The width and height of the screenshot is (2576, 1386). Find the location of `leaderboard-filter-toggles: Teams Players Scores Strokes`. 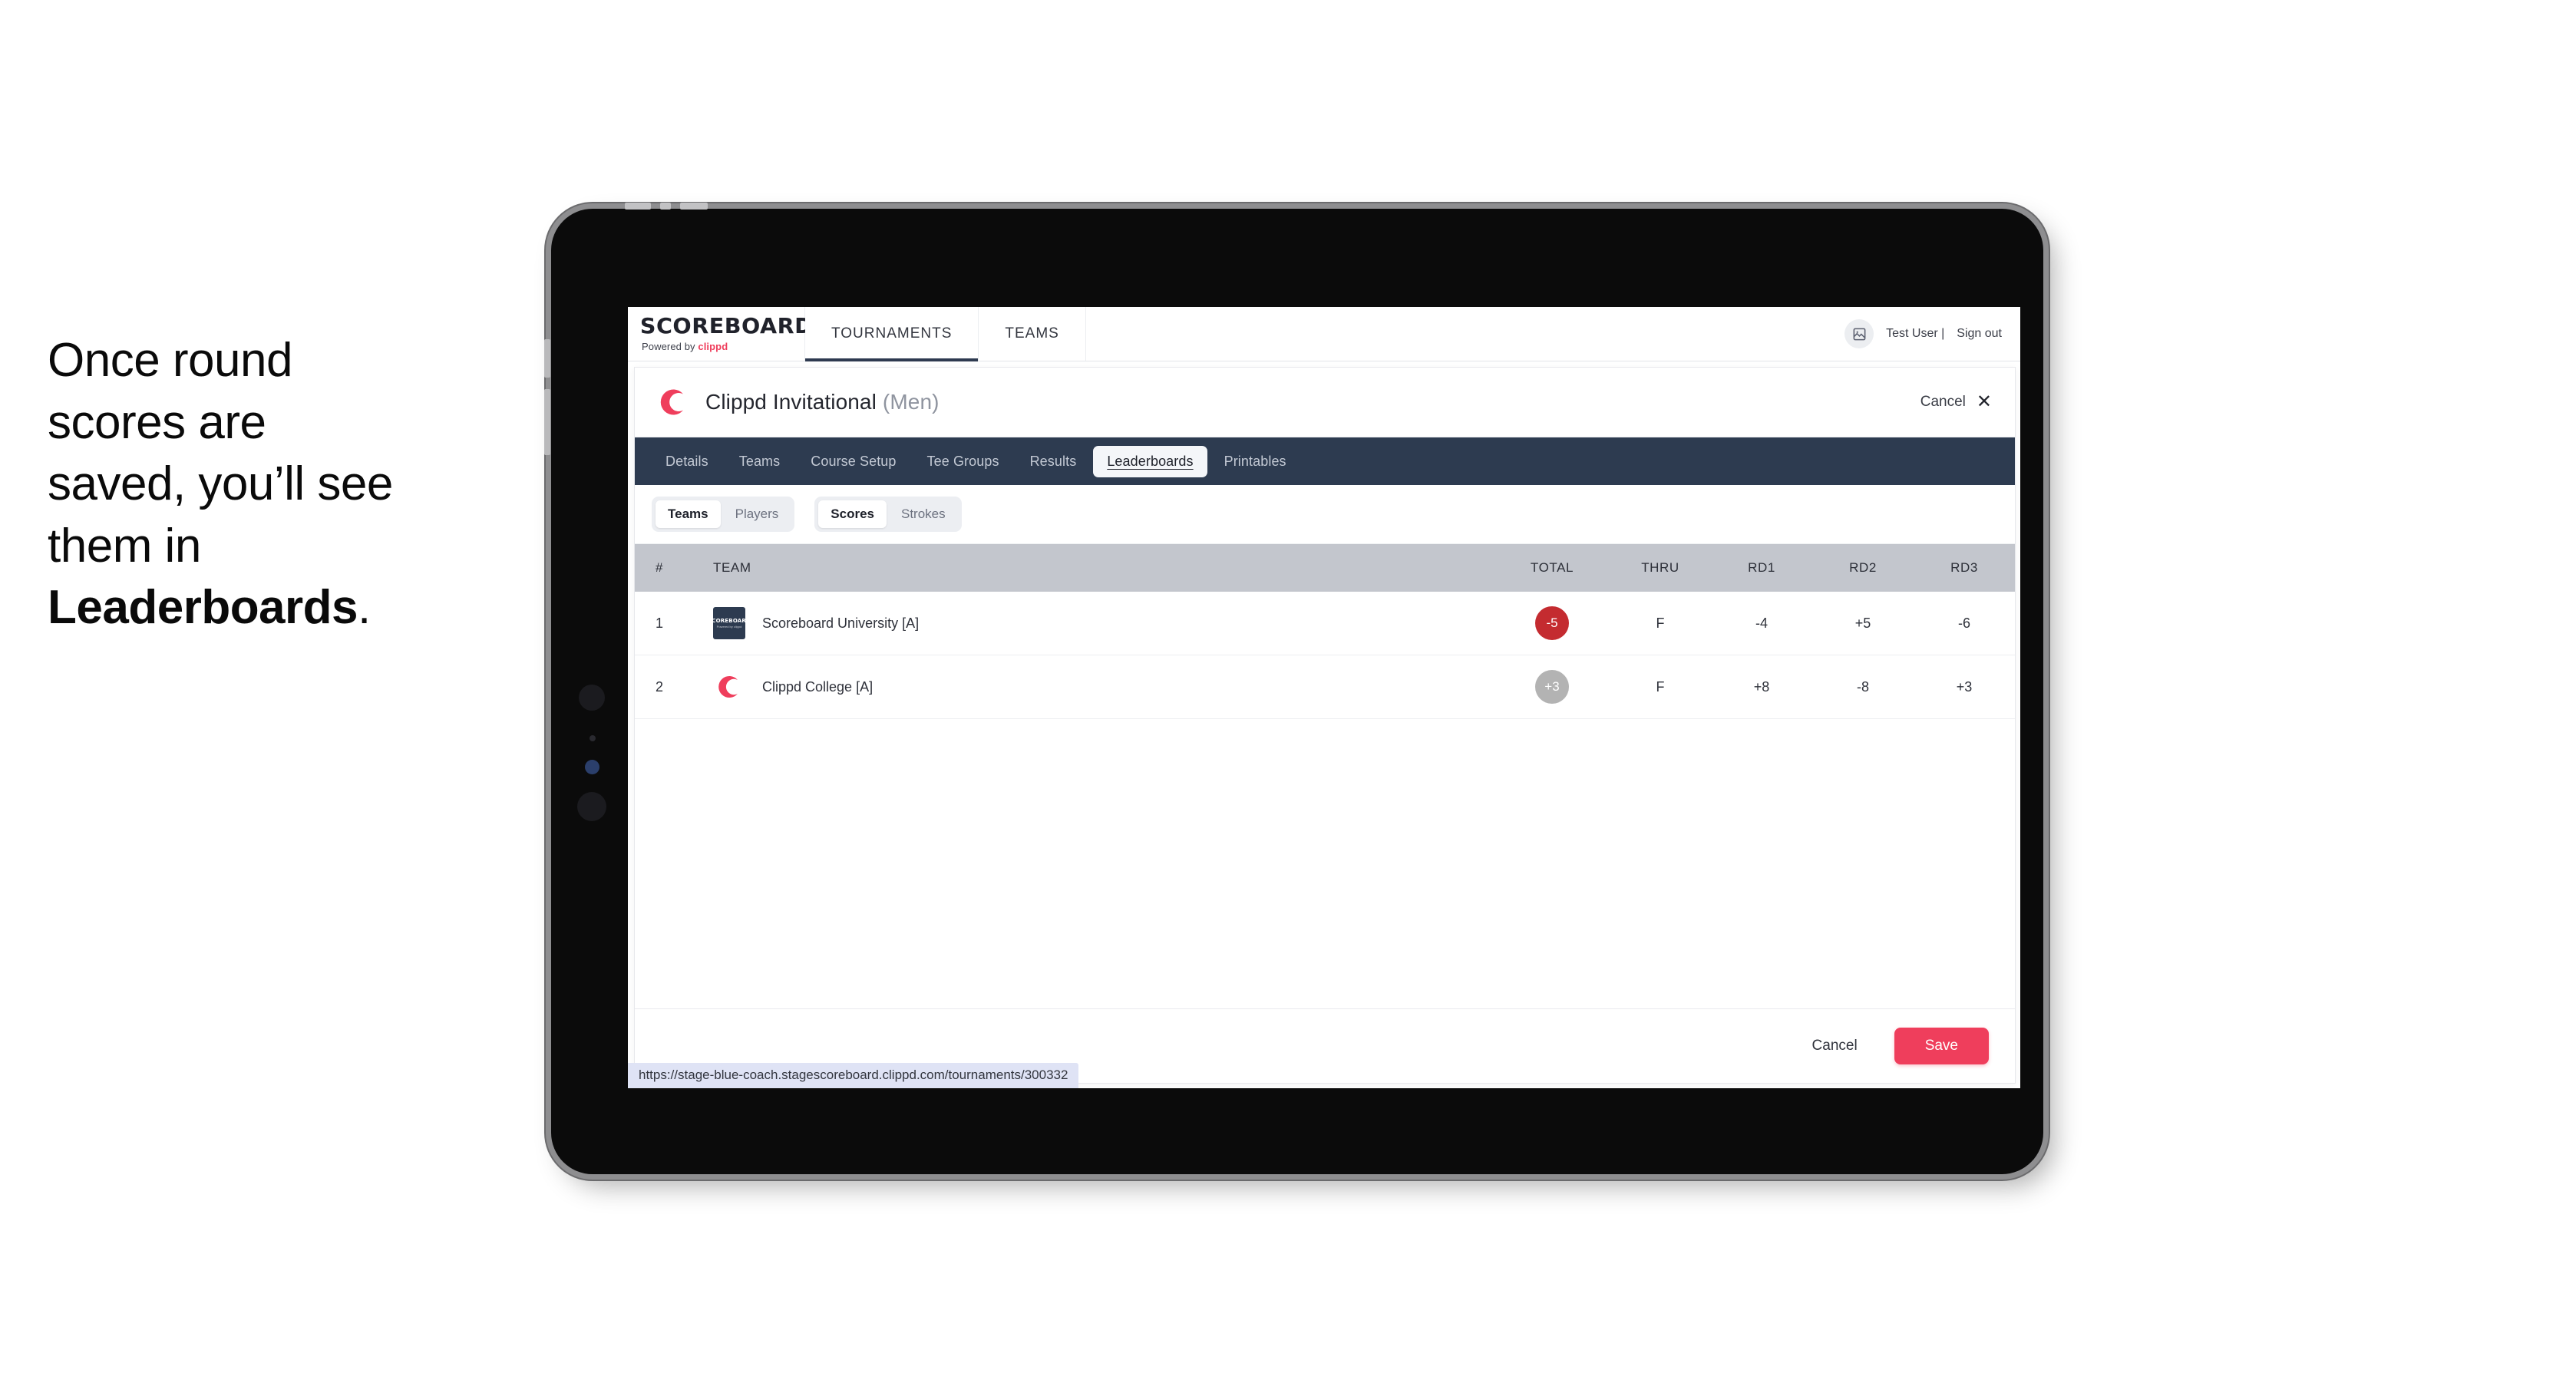

leaderboard-filter-toggles: Teams Players Scores Strokes is located at coordinates (1325, 514).